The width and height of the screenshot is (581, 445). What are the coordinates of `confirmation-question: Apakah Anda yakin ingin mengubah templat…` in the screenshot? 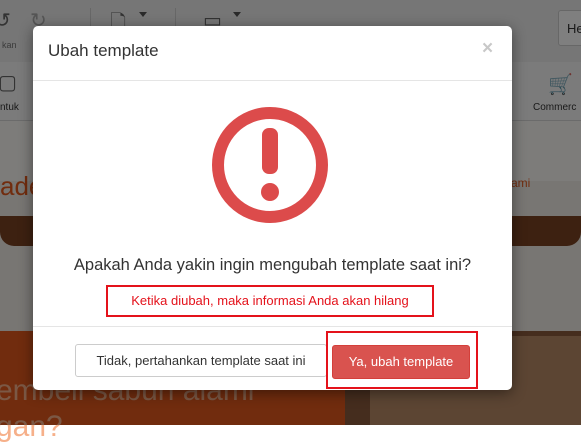 It's located at (272, 265).